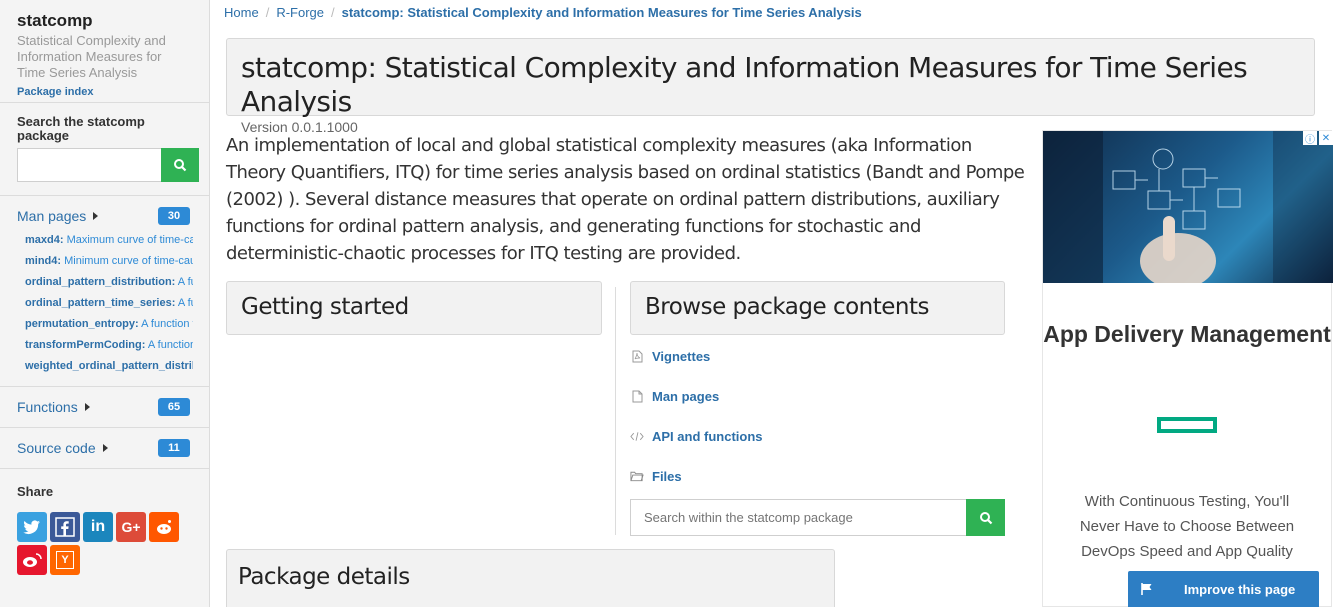 This screenshot has height=607, width=1340. What do you see at coordinates (43, 261) in the screenshot?
I see `man-page-name: mind4:` at bounding box center [43, 261].